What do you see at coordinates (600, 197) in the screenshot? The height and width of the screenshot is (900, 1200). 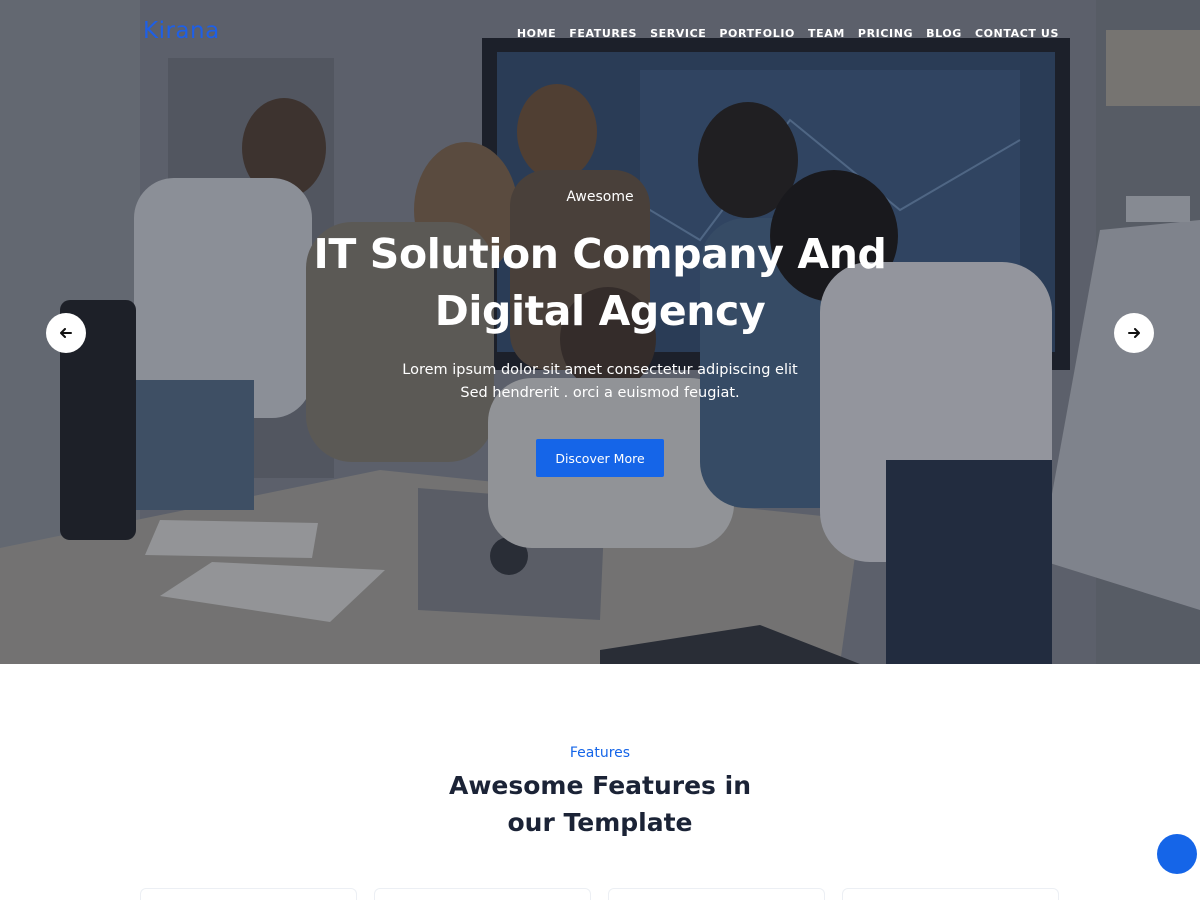 I see `hero-eyebrow: Awesome` at bounding box center [600, 197].